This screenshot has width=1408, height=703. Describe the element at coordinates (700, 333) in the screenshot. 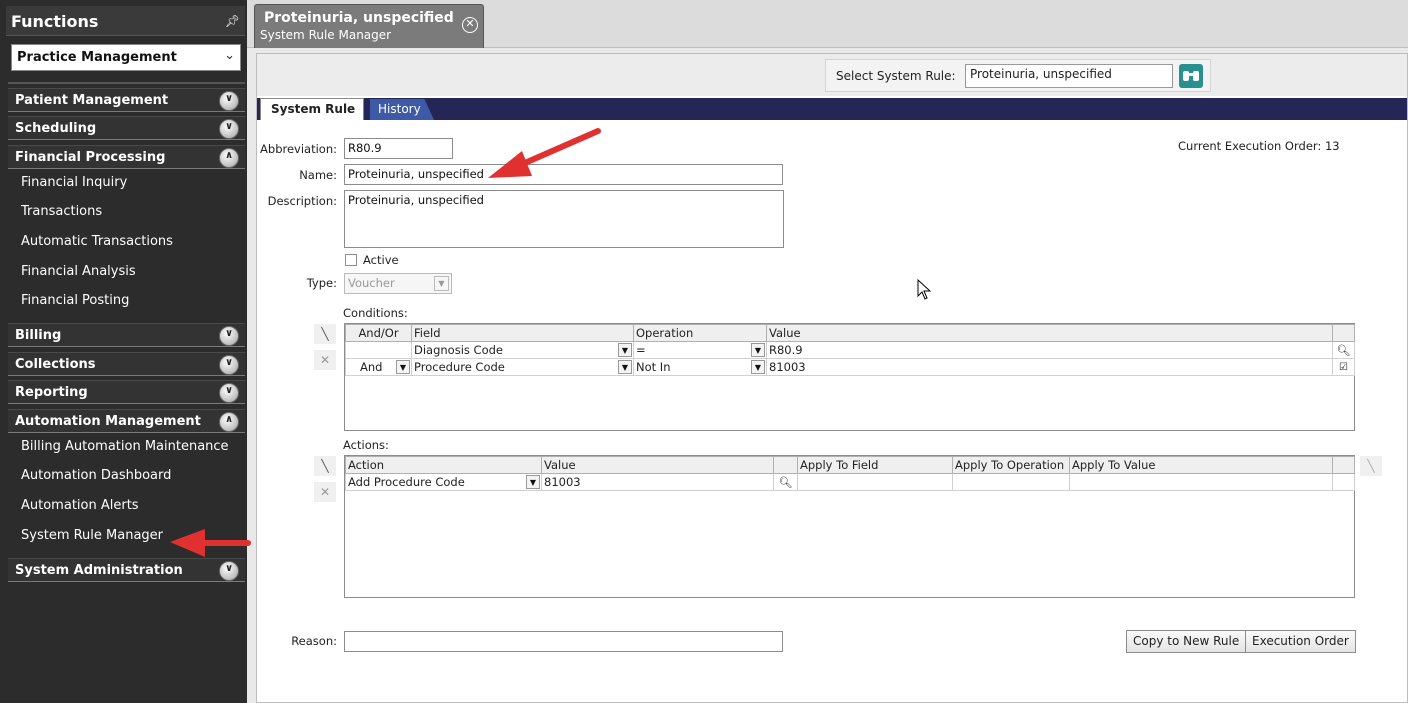

I see `col-header-operation: Operation` at that location.